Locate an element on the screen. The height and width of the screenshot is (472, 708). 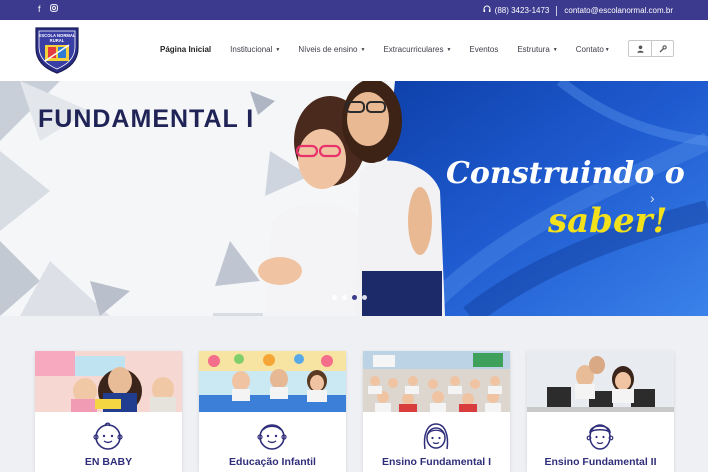
nav-item-label: Contato is located at coordinates (589, 49).